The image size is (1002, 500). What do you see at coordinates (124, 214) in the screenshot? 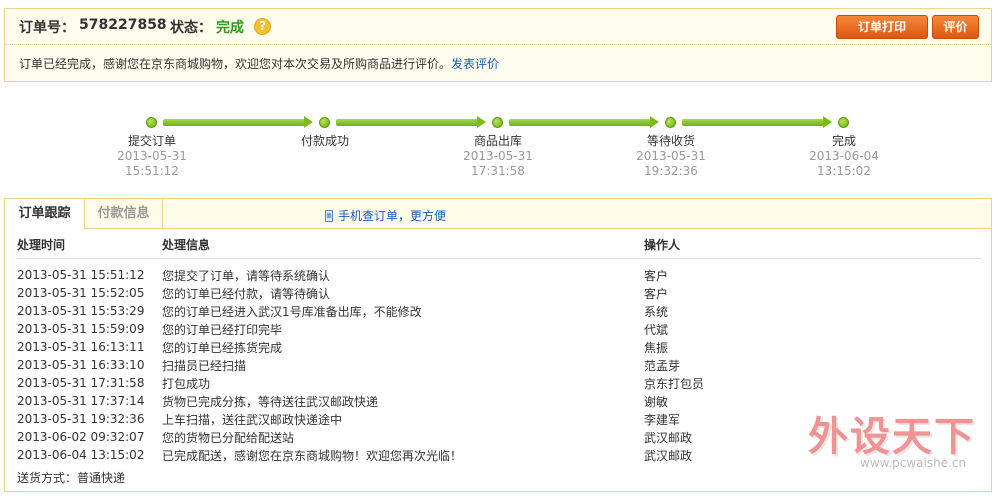
I see `tab-payment-info: 付款信息` at bounding box center [124, 214].